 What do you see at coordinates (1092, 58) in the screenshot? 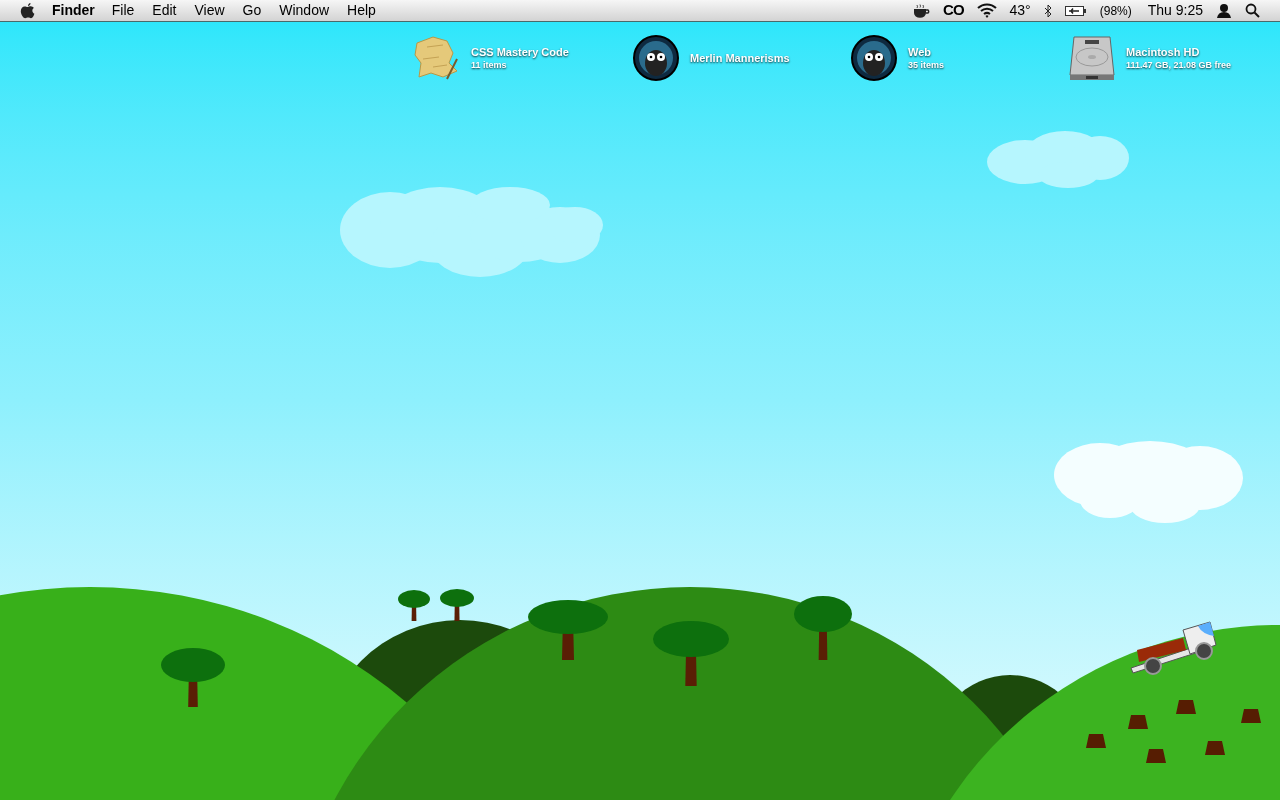
I see `hard-drive-icon` at bounding box center [1092, 58].